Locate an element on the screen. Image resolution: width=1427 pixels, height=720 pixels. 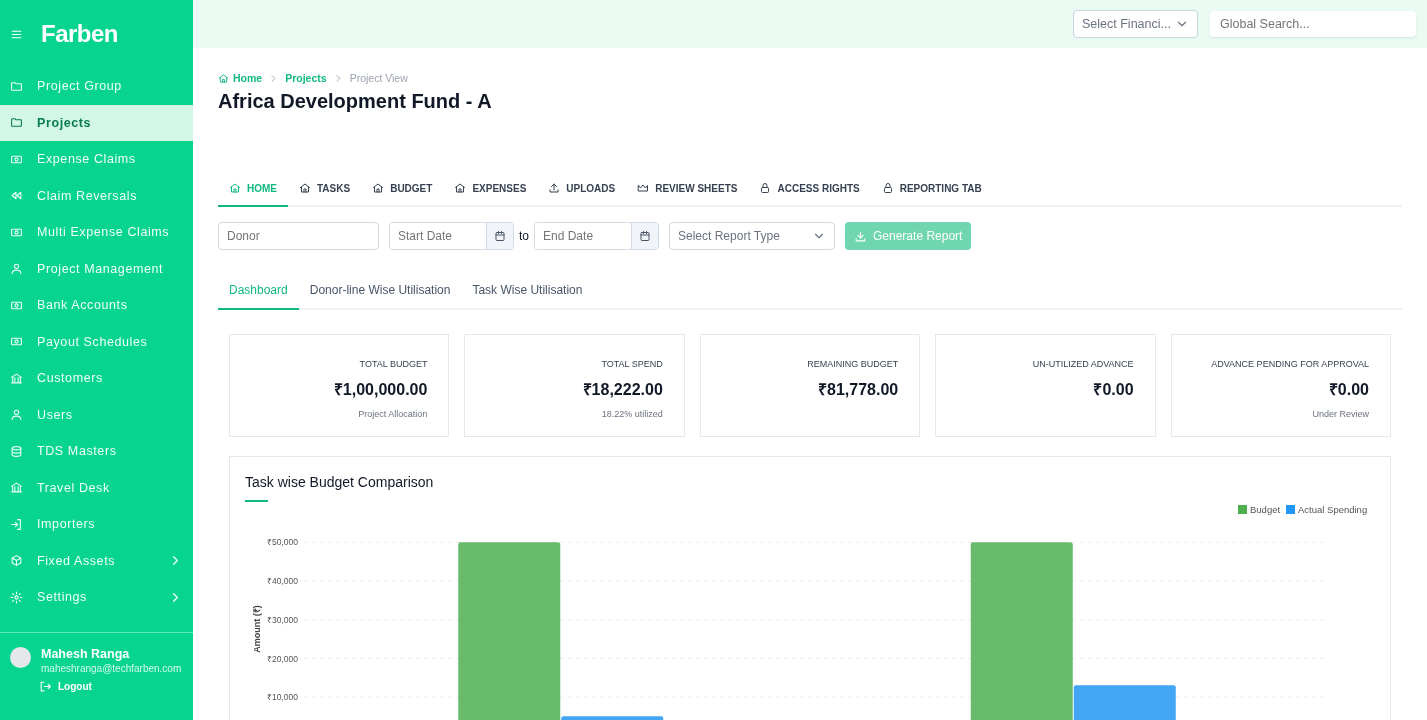
sidebar-item: Travel Desk is located at coordinates (96, 487).